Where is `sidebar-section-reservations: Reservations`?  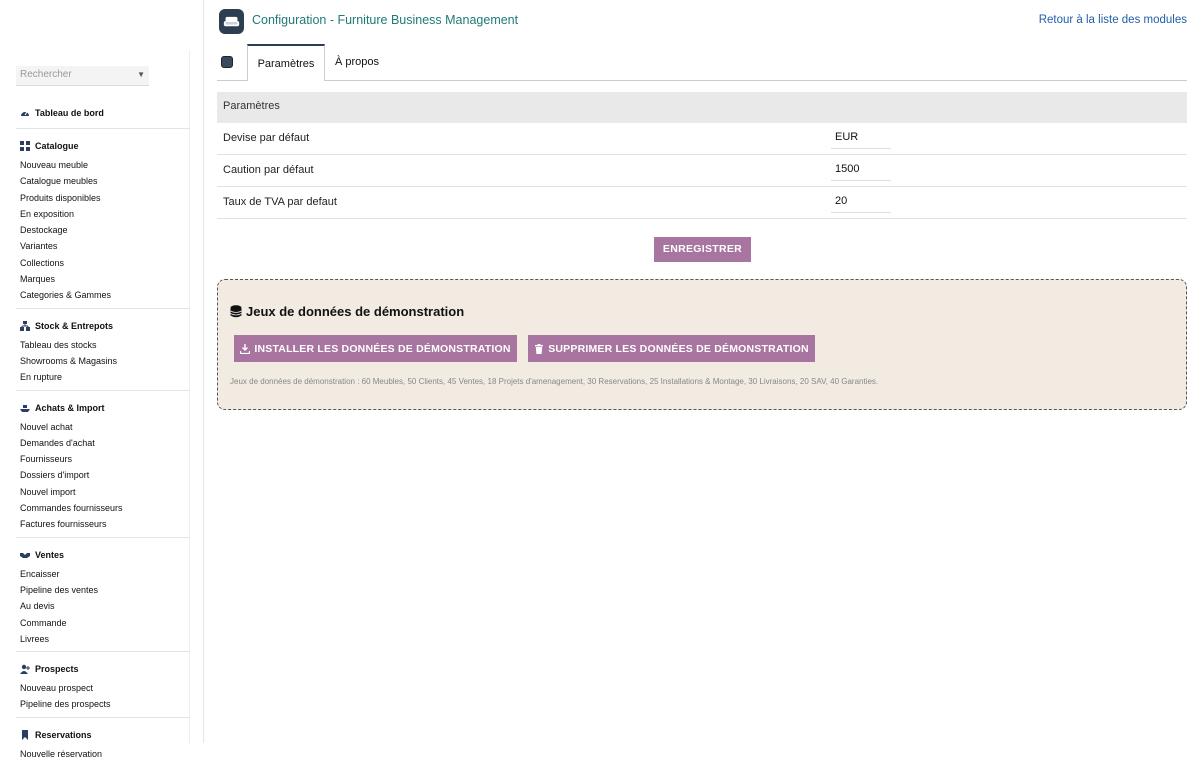
sidebar-section-reservations: Reservations is located at coordinates (105, 735).